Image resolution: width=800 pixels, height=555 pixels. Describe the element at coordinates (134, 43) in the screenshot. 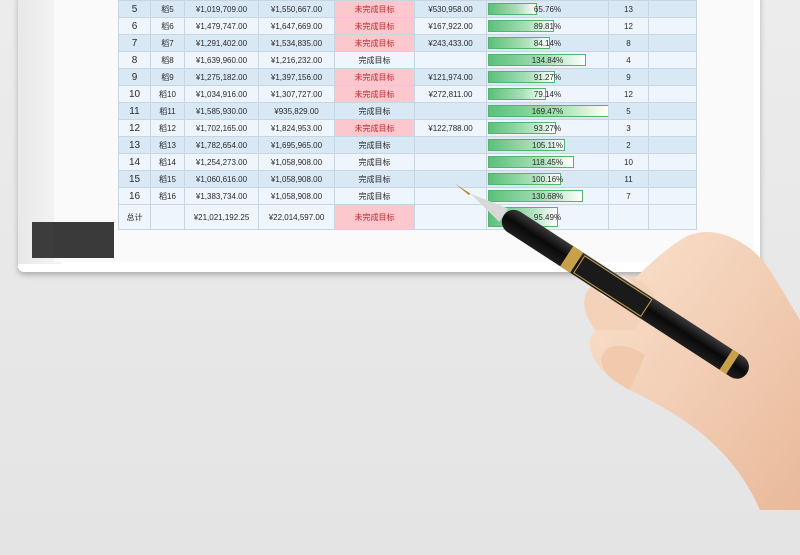

I see `row-number: 7` at that location.